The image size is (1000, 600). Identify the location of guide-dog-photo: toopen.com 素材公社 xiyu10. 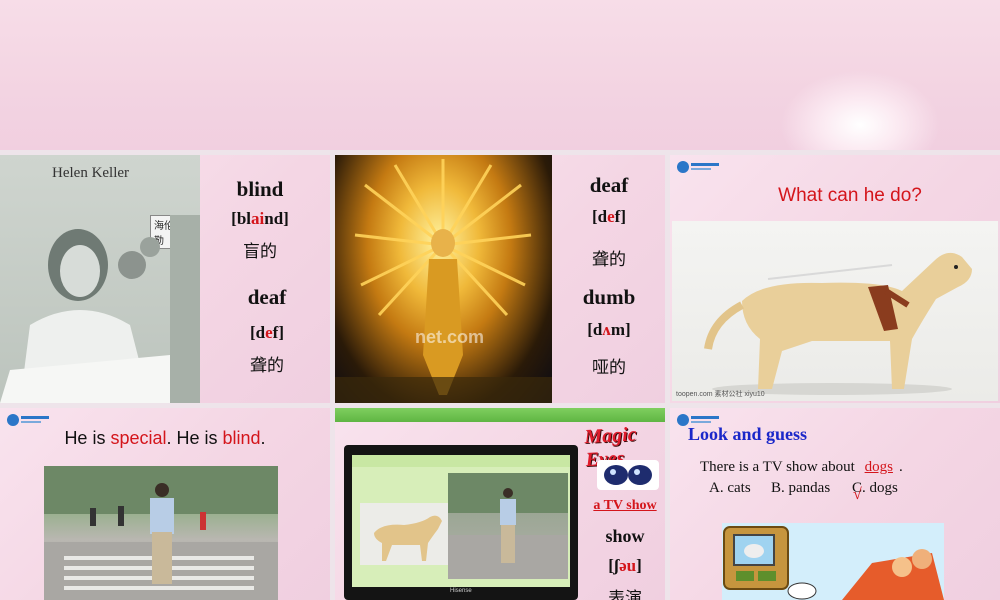
(835, 311).